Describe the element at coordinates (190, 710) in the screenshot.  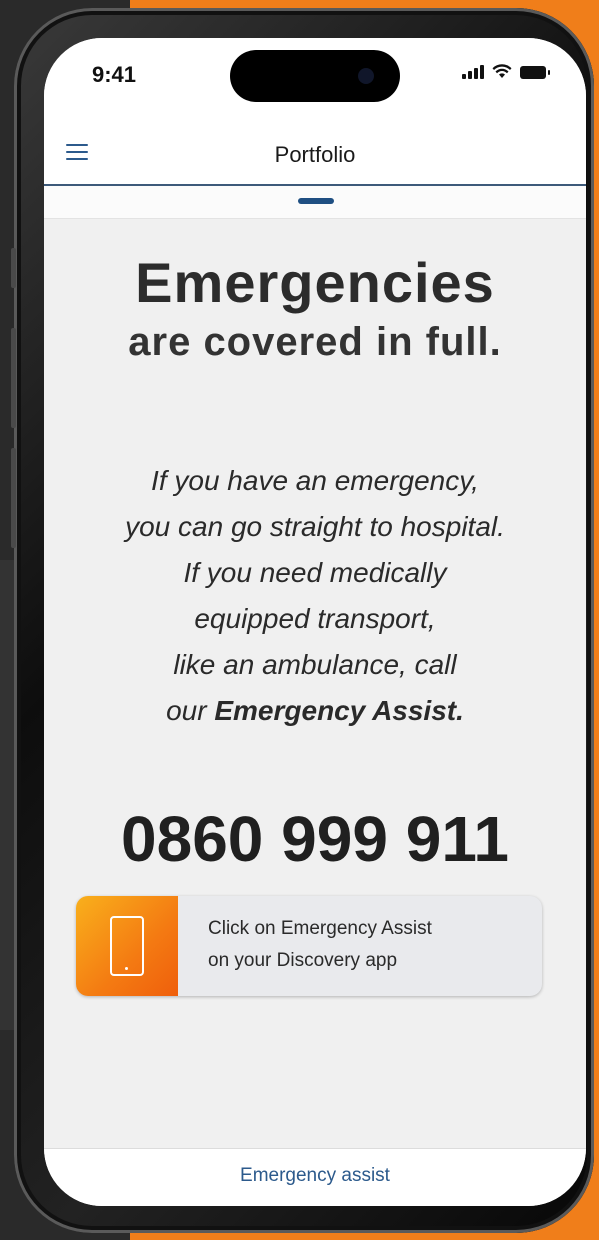
I see `body-prefix: our` at that location.